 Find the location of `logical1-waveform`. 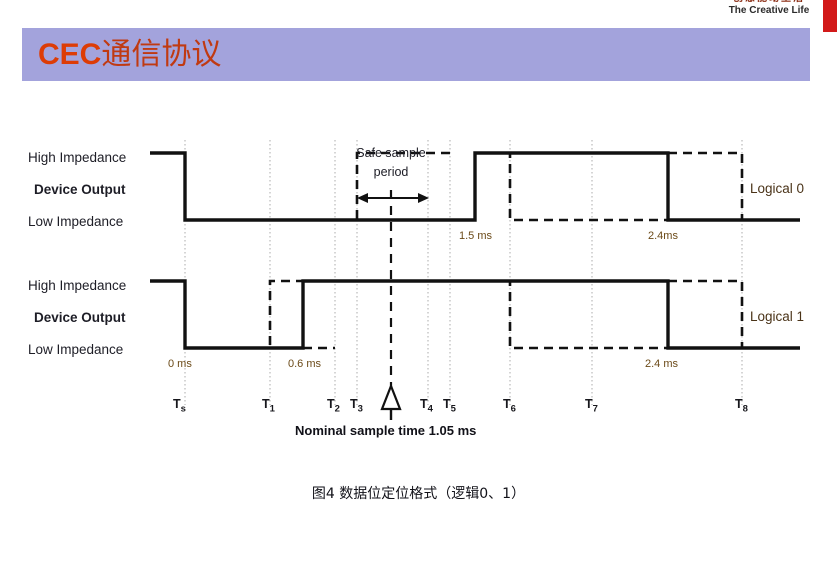

logical1-waveform is located at coordinates (475, 314).